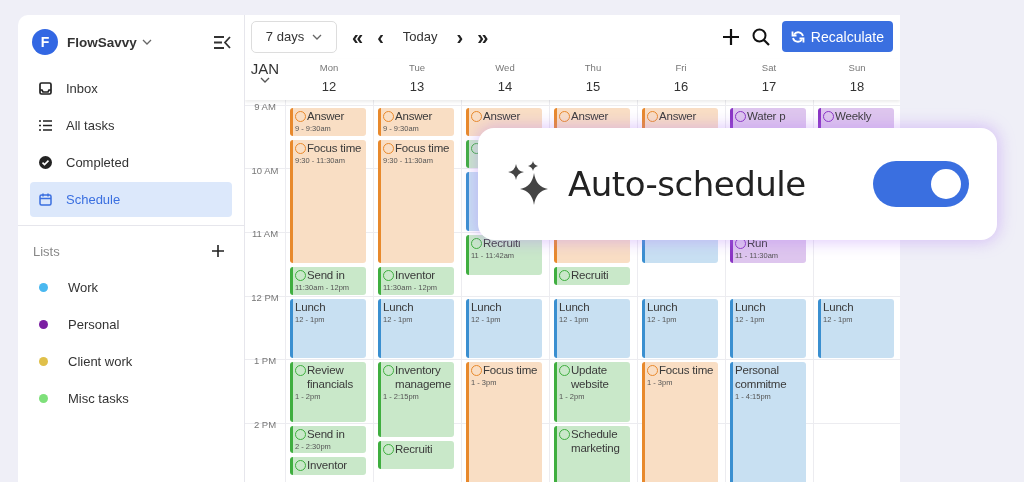 The image size is (1024, 482). Describe the element at coordinates (857, 67) in the screenshot. I see `weekday-label: Sun` at that location.